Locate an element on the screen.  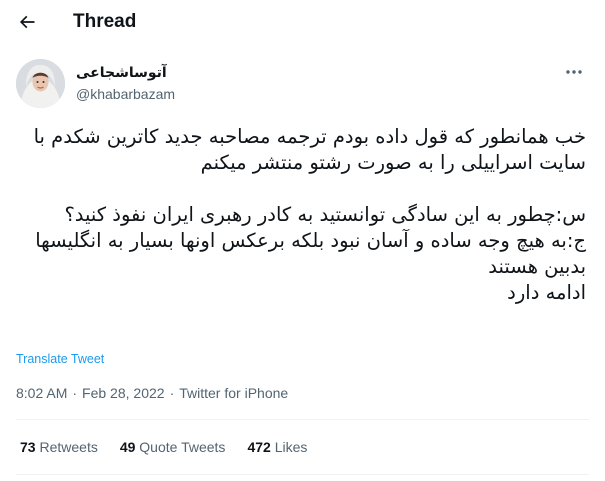
avatar-image is located at coordinates (40, 83).